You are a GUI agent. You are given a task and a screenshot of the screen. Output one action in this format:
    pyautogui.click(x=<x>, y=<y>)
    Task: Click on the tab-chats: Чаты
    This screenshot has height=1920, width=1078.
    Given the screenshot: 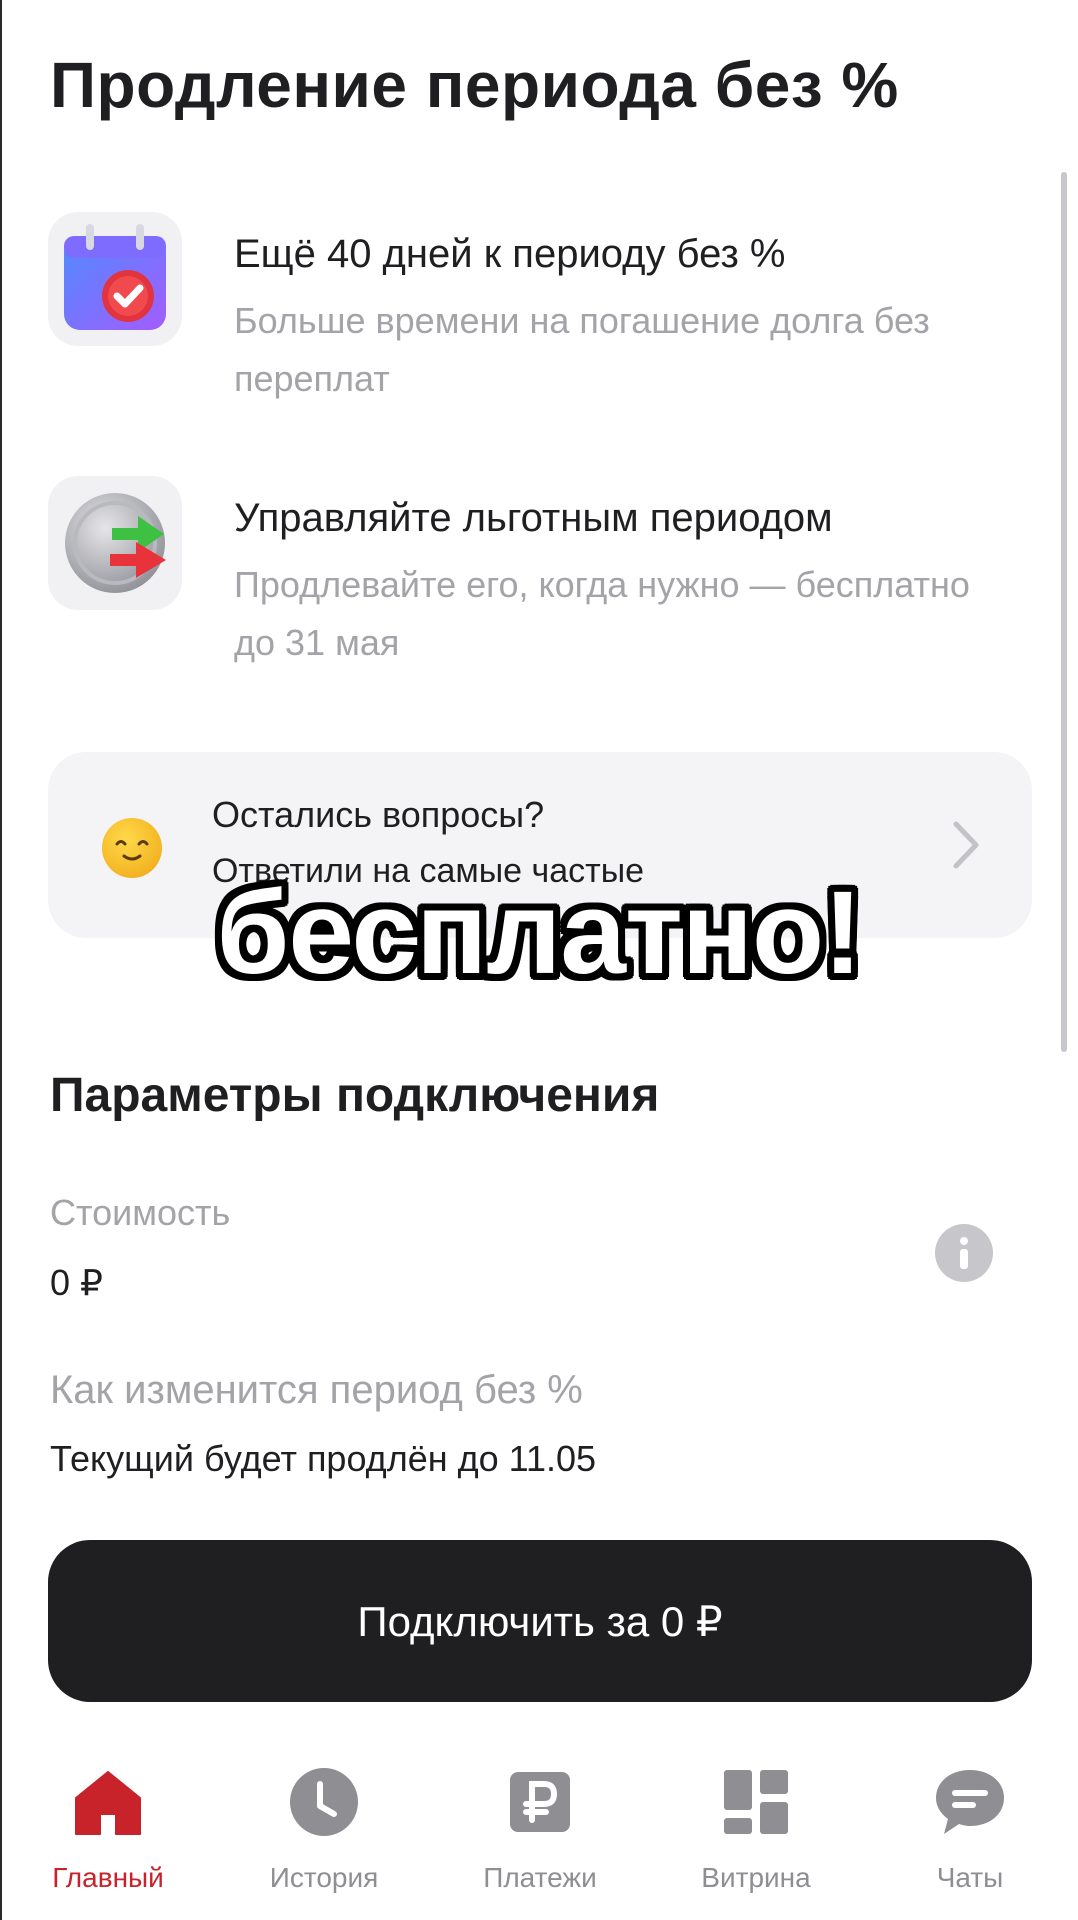 What is the action you would take?
    pyautogui.click(x=970, y=1829)
    